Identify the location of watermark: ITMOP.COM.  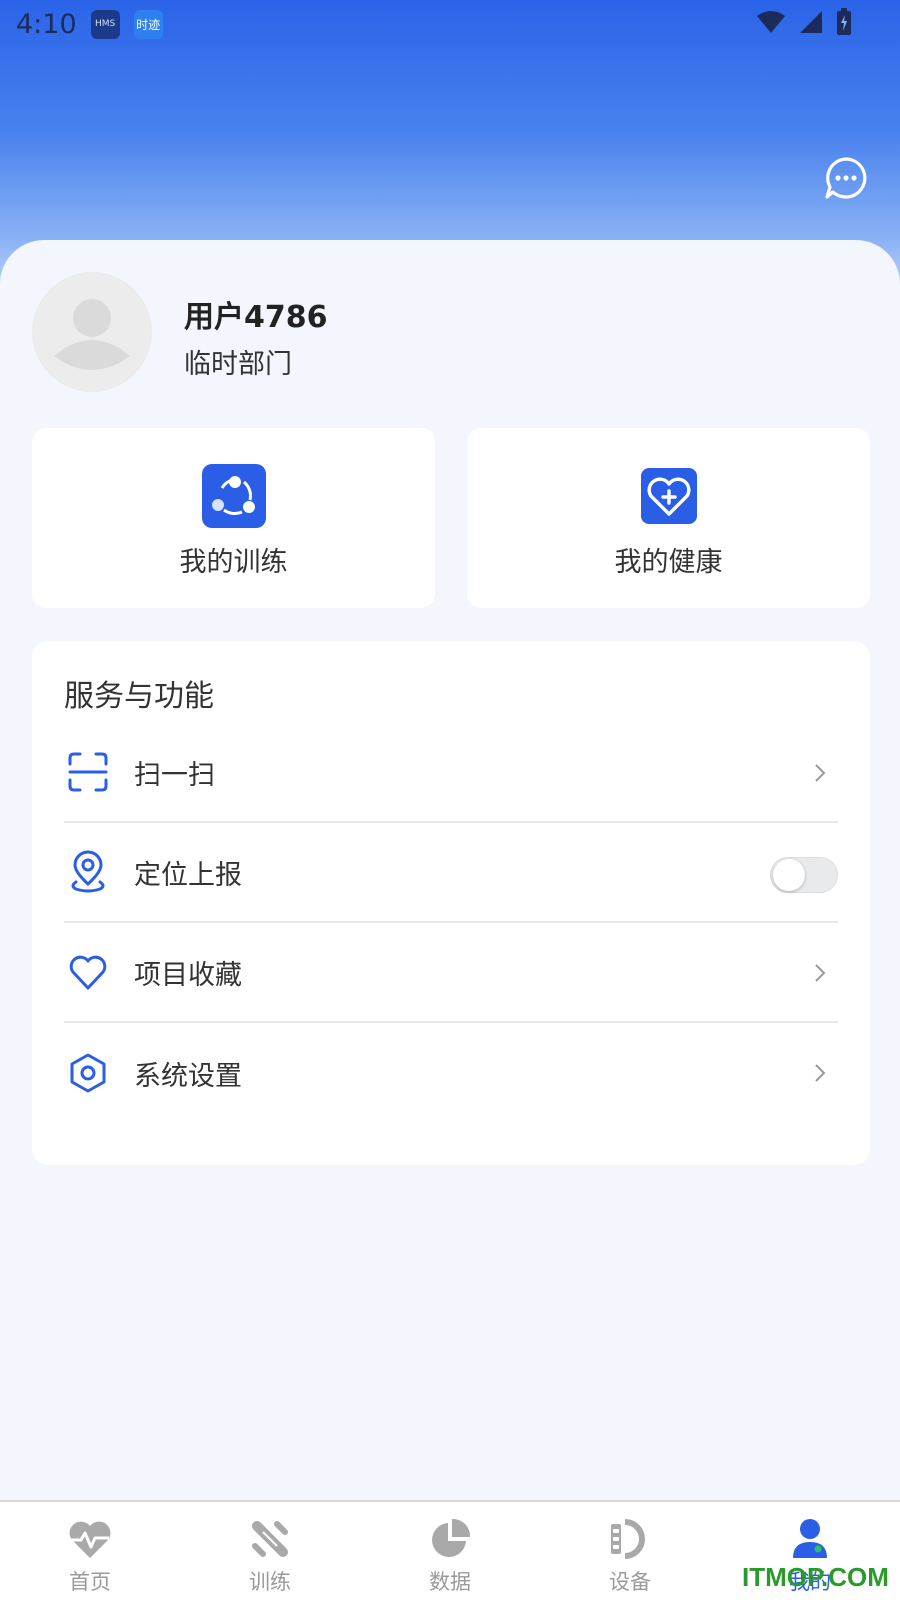
(815, 1577).